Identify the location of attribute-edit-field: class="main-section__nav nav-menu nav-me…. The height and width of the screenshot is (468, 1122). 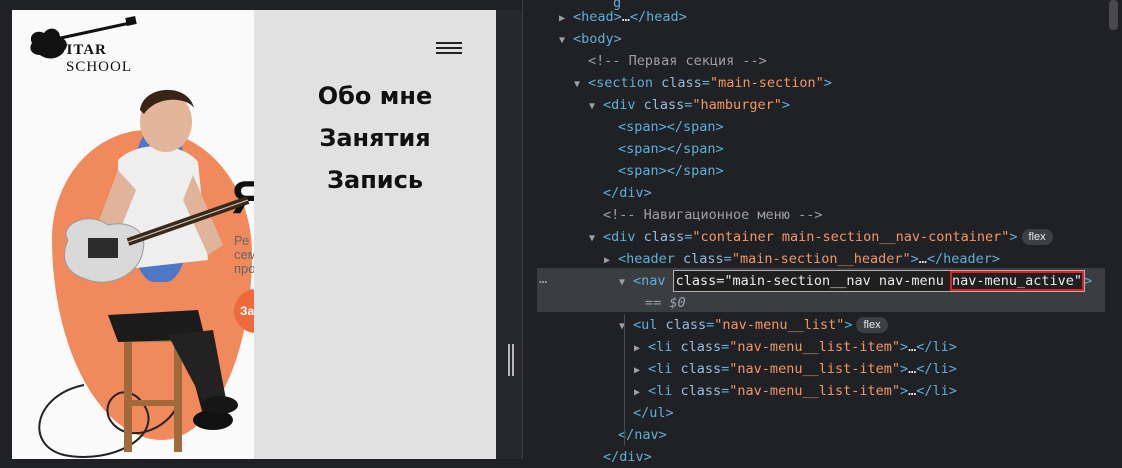
(879, 281).